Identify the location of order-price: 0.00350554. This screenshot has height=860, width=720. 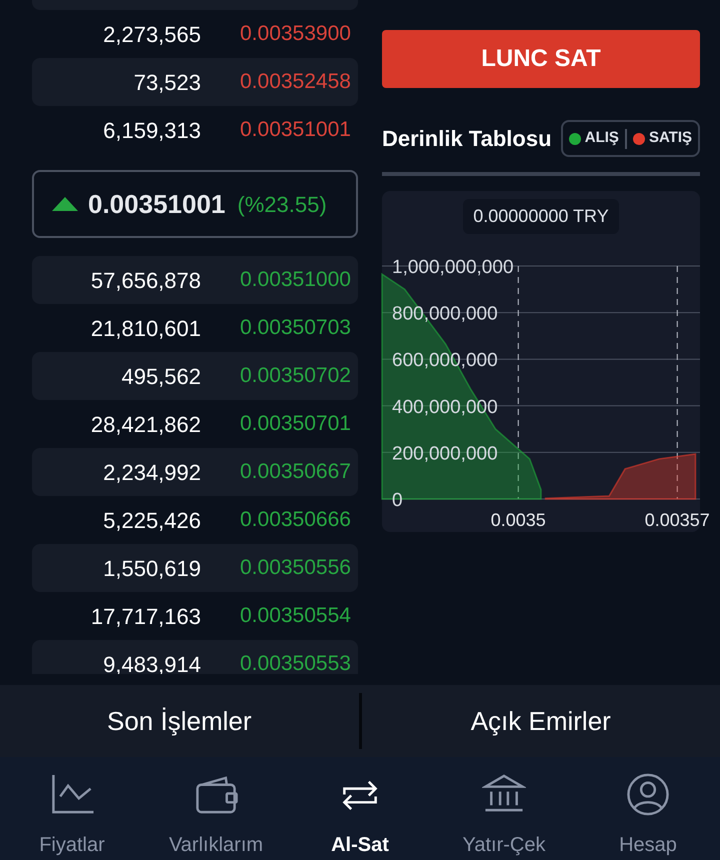
(295, 616).